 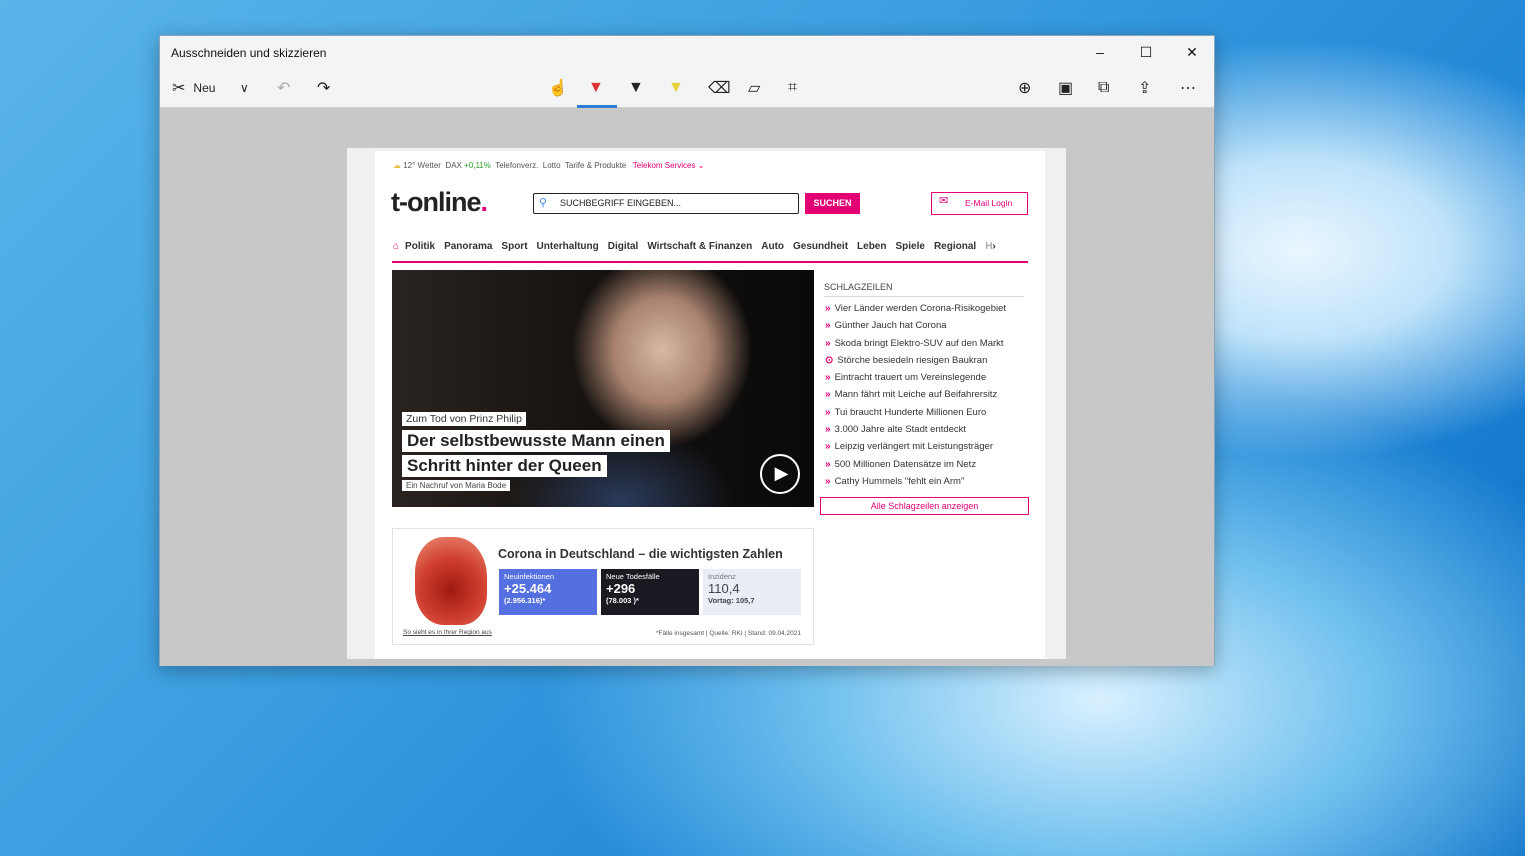 What do you see at coordinates (900, 430) in the screenshot?
I see `headline-text: 3.000 Jahre alte Stadt entdeckt` at bounding box center [900, 430].